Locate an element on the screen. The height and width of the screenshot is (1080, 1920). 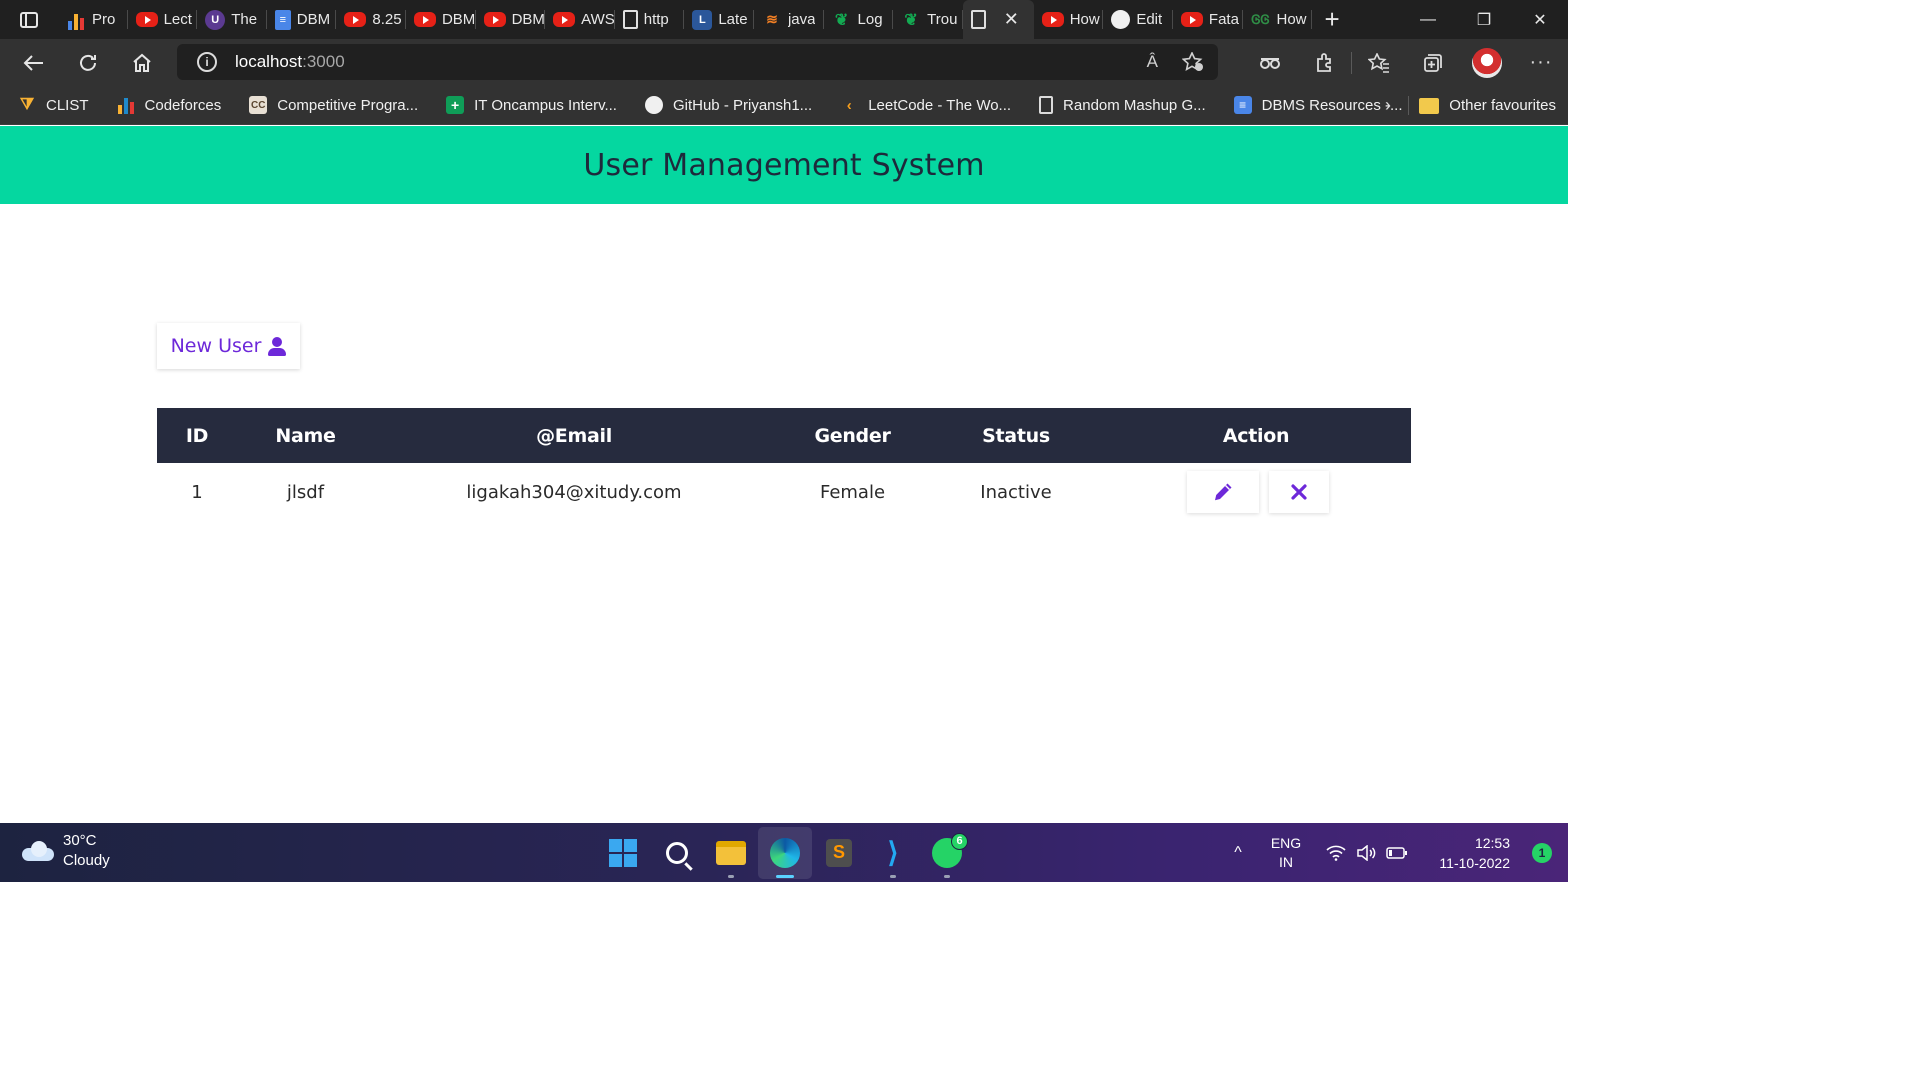
taskbar-vscode: ⟩ is located at coordinates (893, 853).